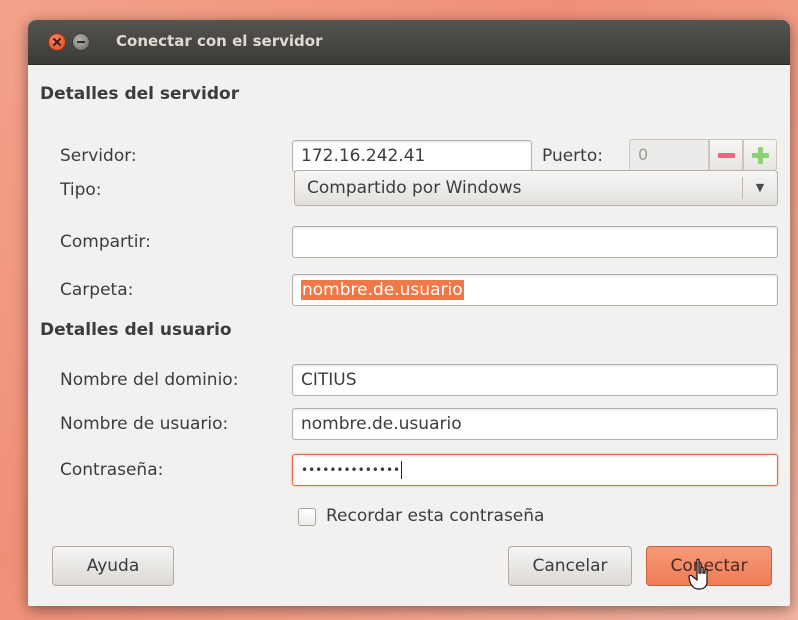  I want to click on folder-input-selected-text: nombre.de.usuario, so click(382, 290).